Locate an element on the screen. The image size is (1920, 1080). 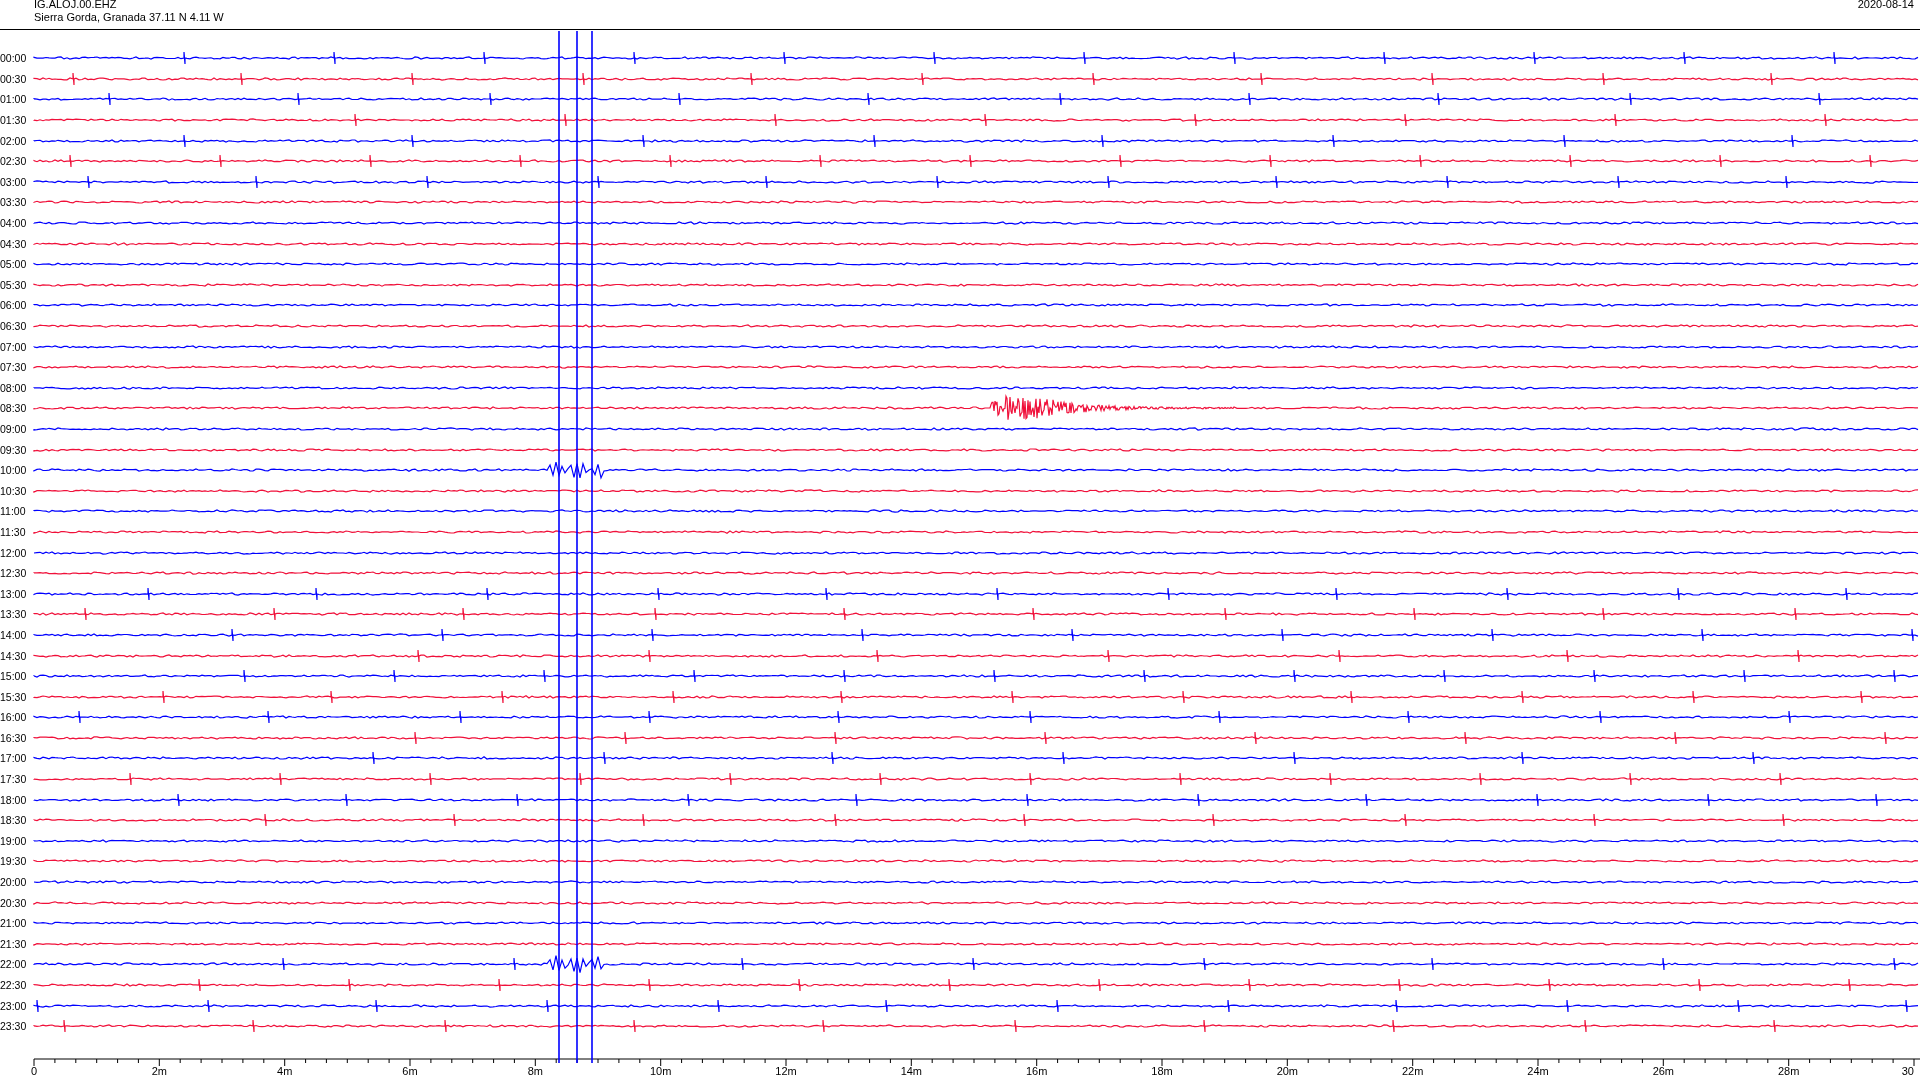
time-label: 06:30 is located at coordinates (14, 326).